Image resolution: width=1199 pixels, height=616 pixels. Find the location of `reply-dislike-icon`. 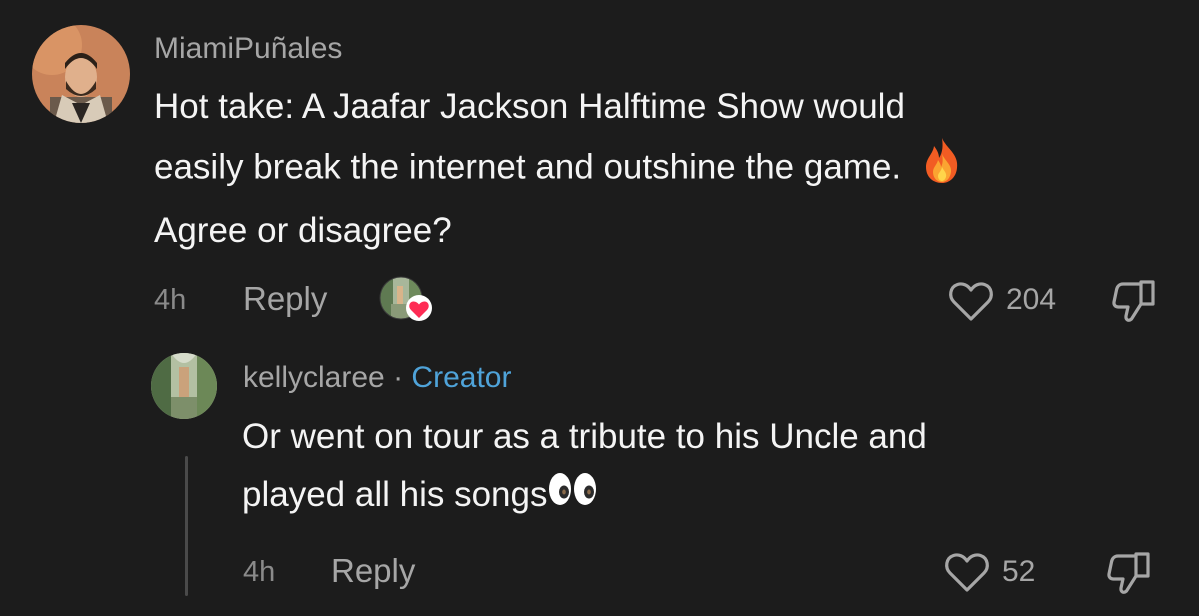

reply-dislike-icon is located at coordinates (1129, 573).